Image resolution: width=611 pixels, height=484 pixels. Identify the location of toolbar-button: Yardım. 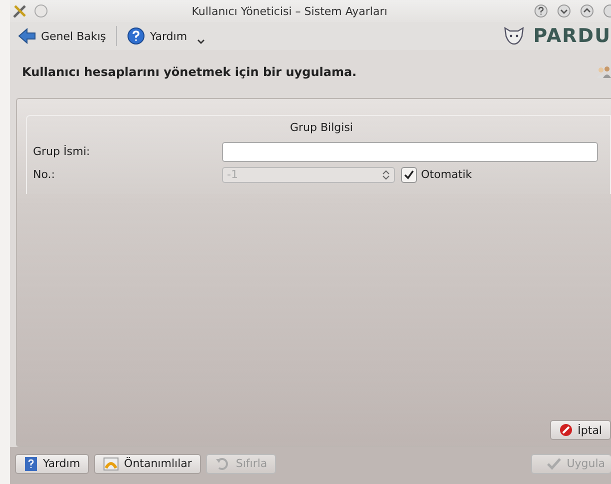
(157, 36).